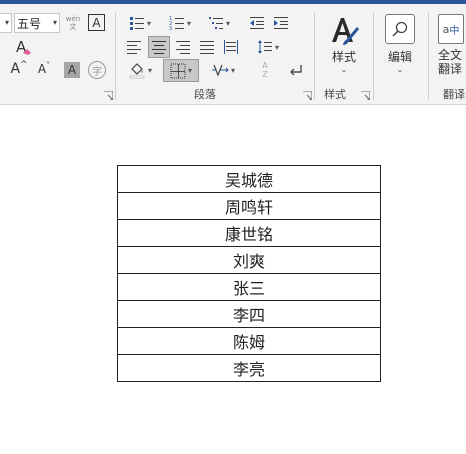  Describe the element at coordinates (400, 47) in the screenshot. I see `editing-button: 编辑 ⌄` at that location.